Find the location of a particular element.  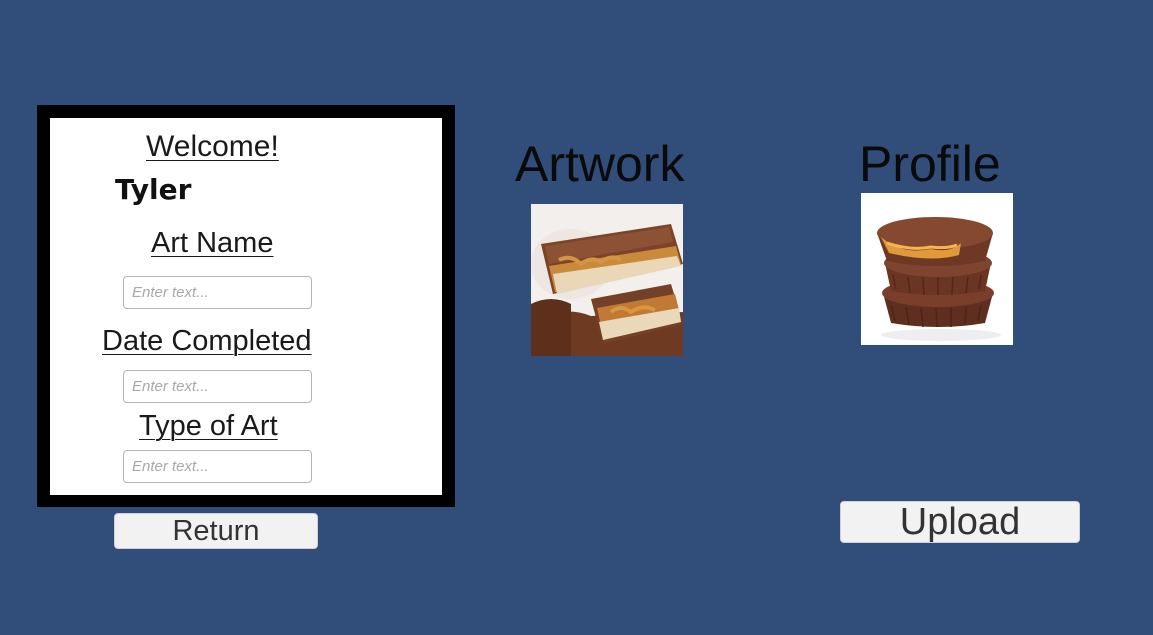

type-of-art-label: Type of Art is located at coordinates (208, 426).